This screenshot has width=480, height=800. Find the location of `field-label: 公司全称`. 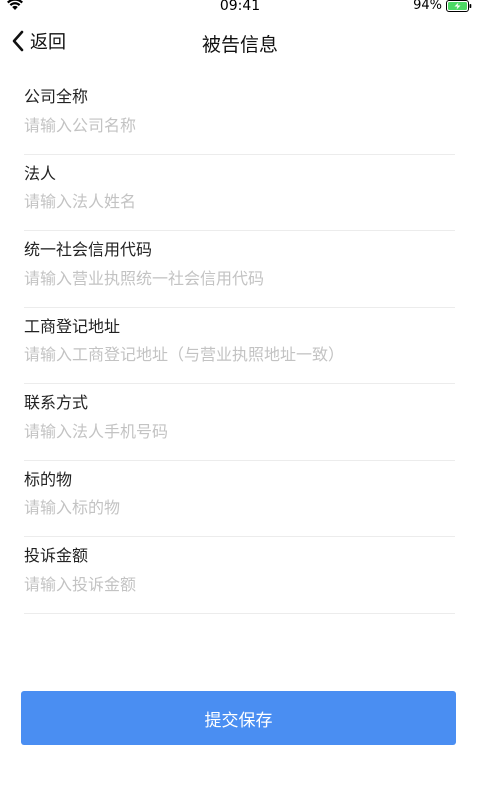

field-label: 公司全称 is located at coordinates (56, 96).